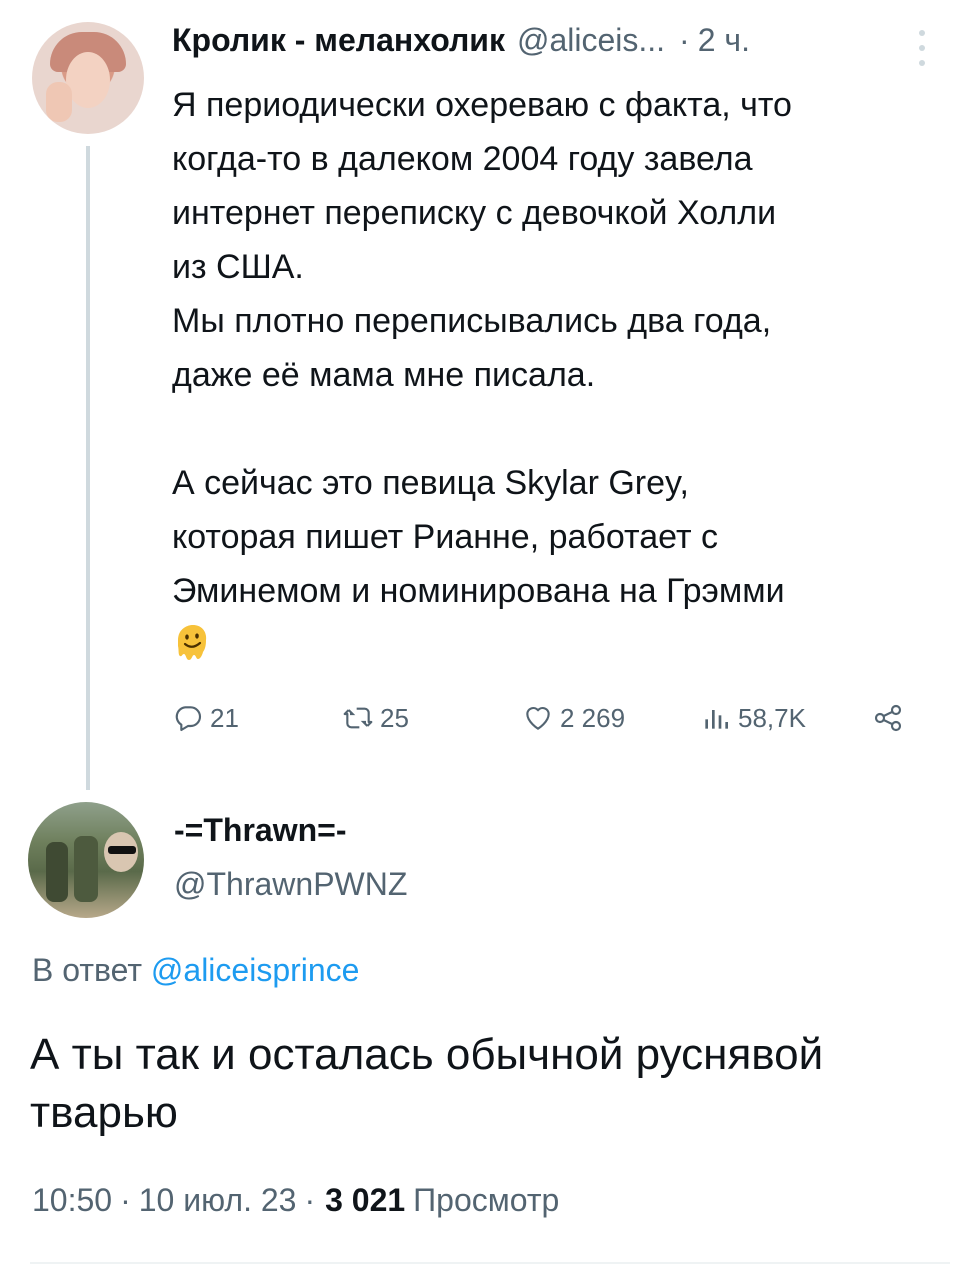 The width and height of the screenshot is (980, 1280). Describe the element at coordinates (192, 642) in the screenshot. I see `melting-face-emoji-icon` at that location.